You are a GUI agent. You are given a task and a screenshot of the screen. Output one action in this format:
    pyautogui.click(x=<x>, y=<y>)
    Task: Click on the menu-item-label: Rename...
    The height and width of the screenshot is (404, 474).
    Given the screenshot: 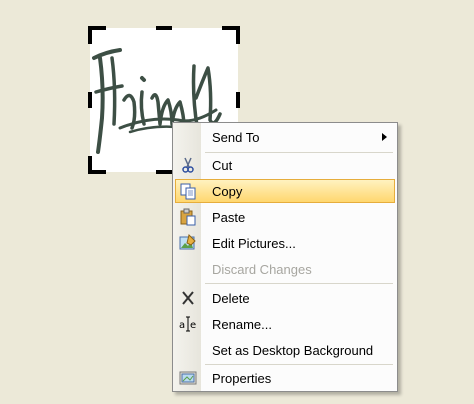 What is the action you would take?
    pyautogui.click(x=242, y=324)
    